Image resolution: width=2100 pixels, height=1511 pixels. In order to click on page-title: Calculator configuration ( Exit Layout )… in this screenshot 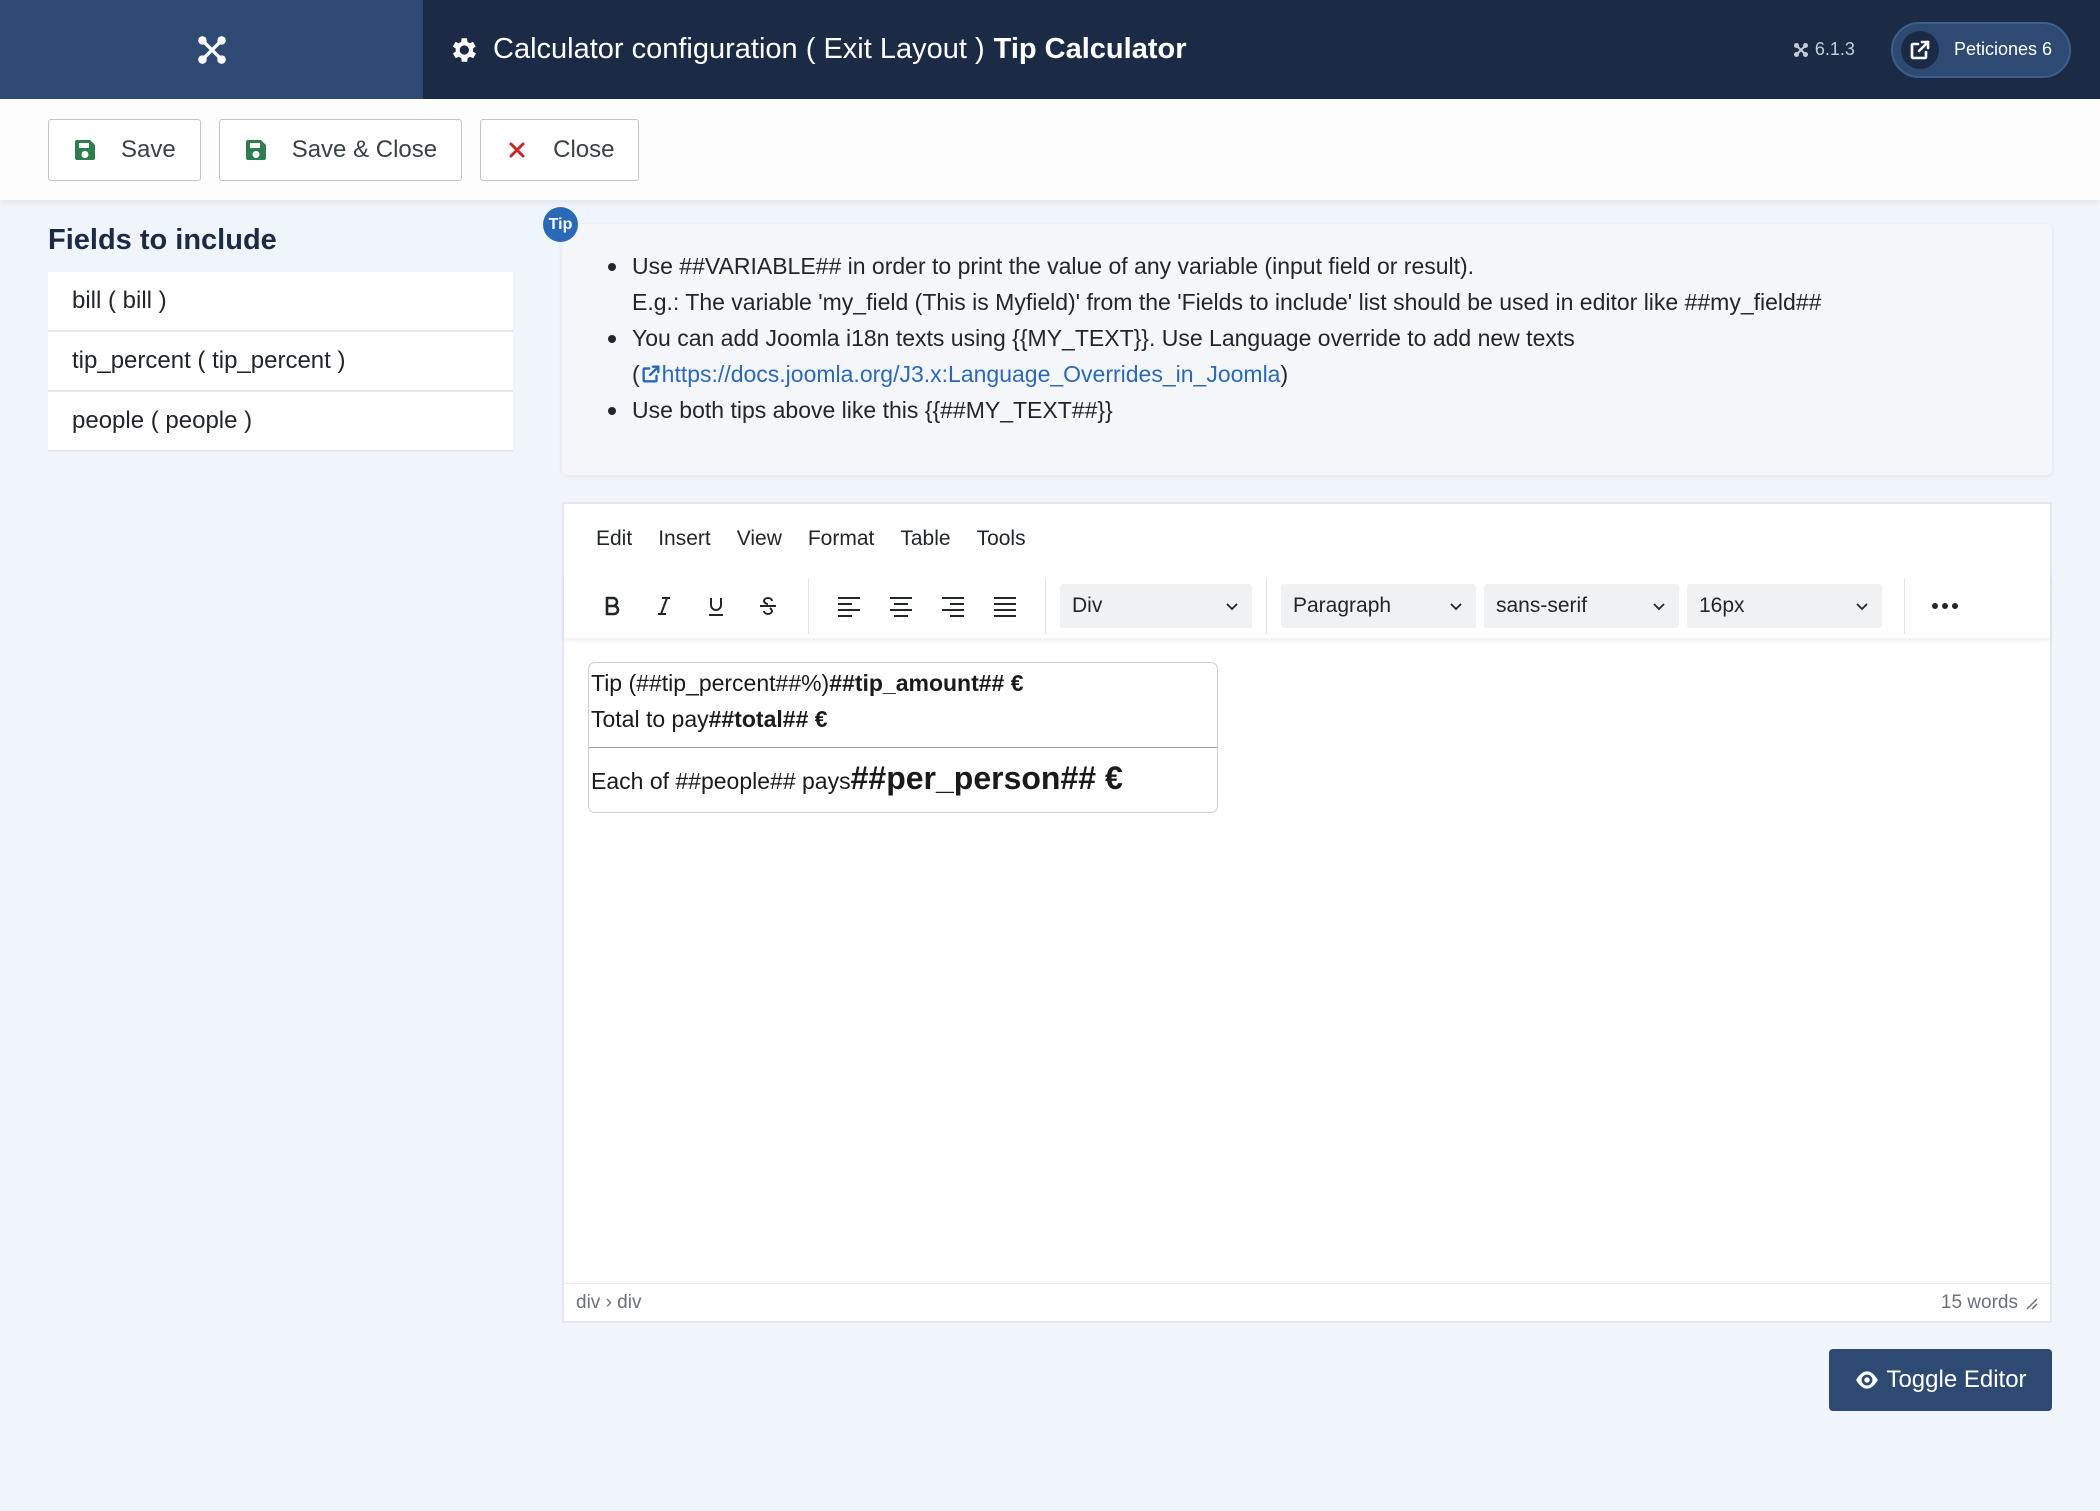, I will do `click(816, 49)`.